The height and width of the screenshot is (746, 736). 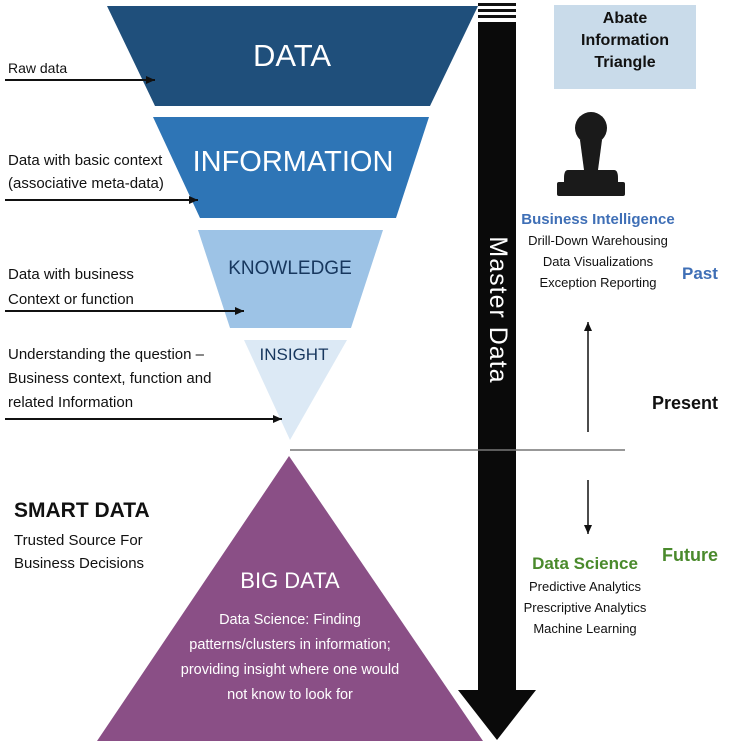 I want to click on insight-layer-label: INSIGHT, so click(x=294, y=354).